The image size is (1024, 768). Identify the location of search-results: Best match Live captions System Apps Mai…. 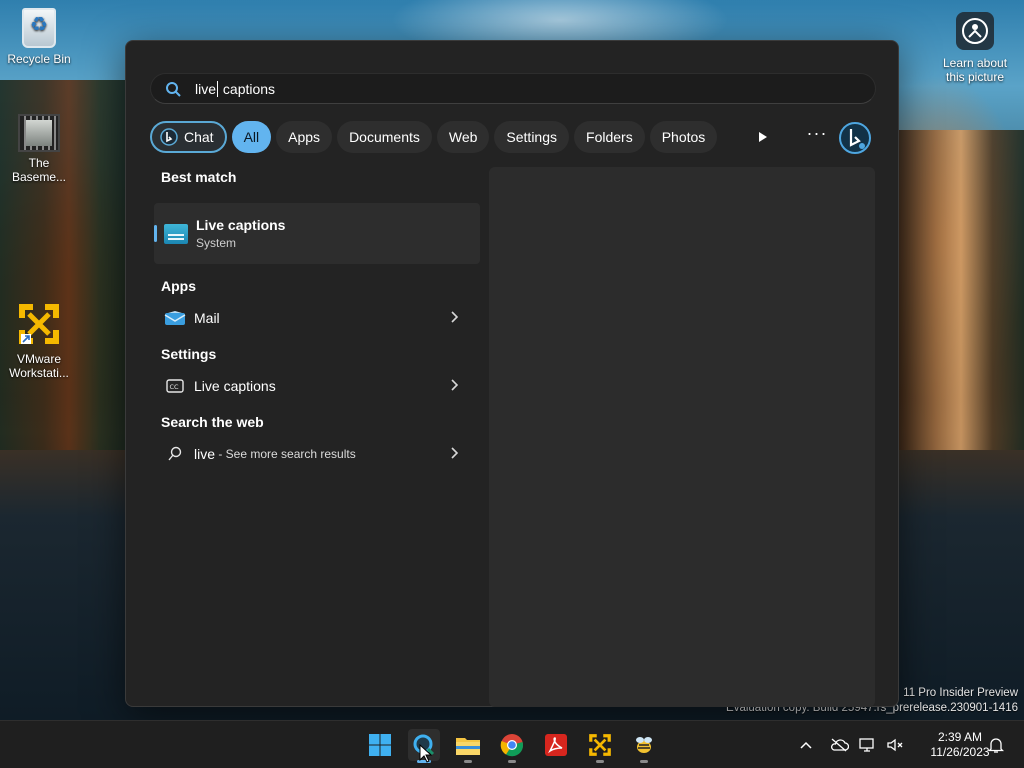
(317, 321).